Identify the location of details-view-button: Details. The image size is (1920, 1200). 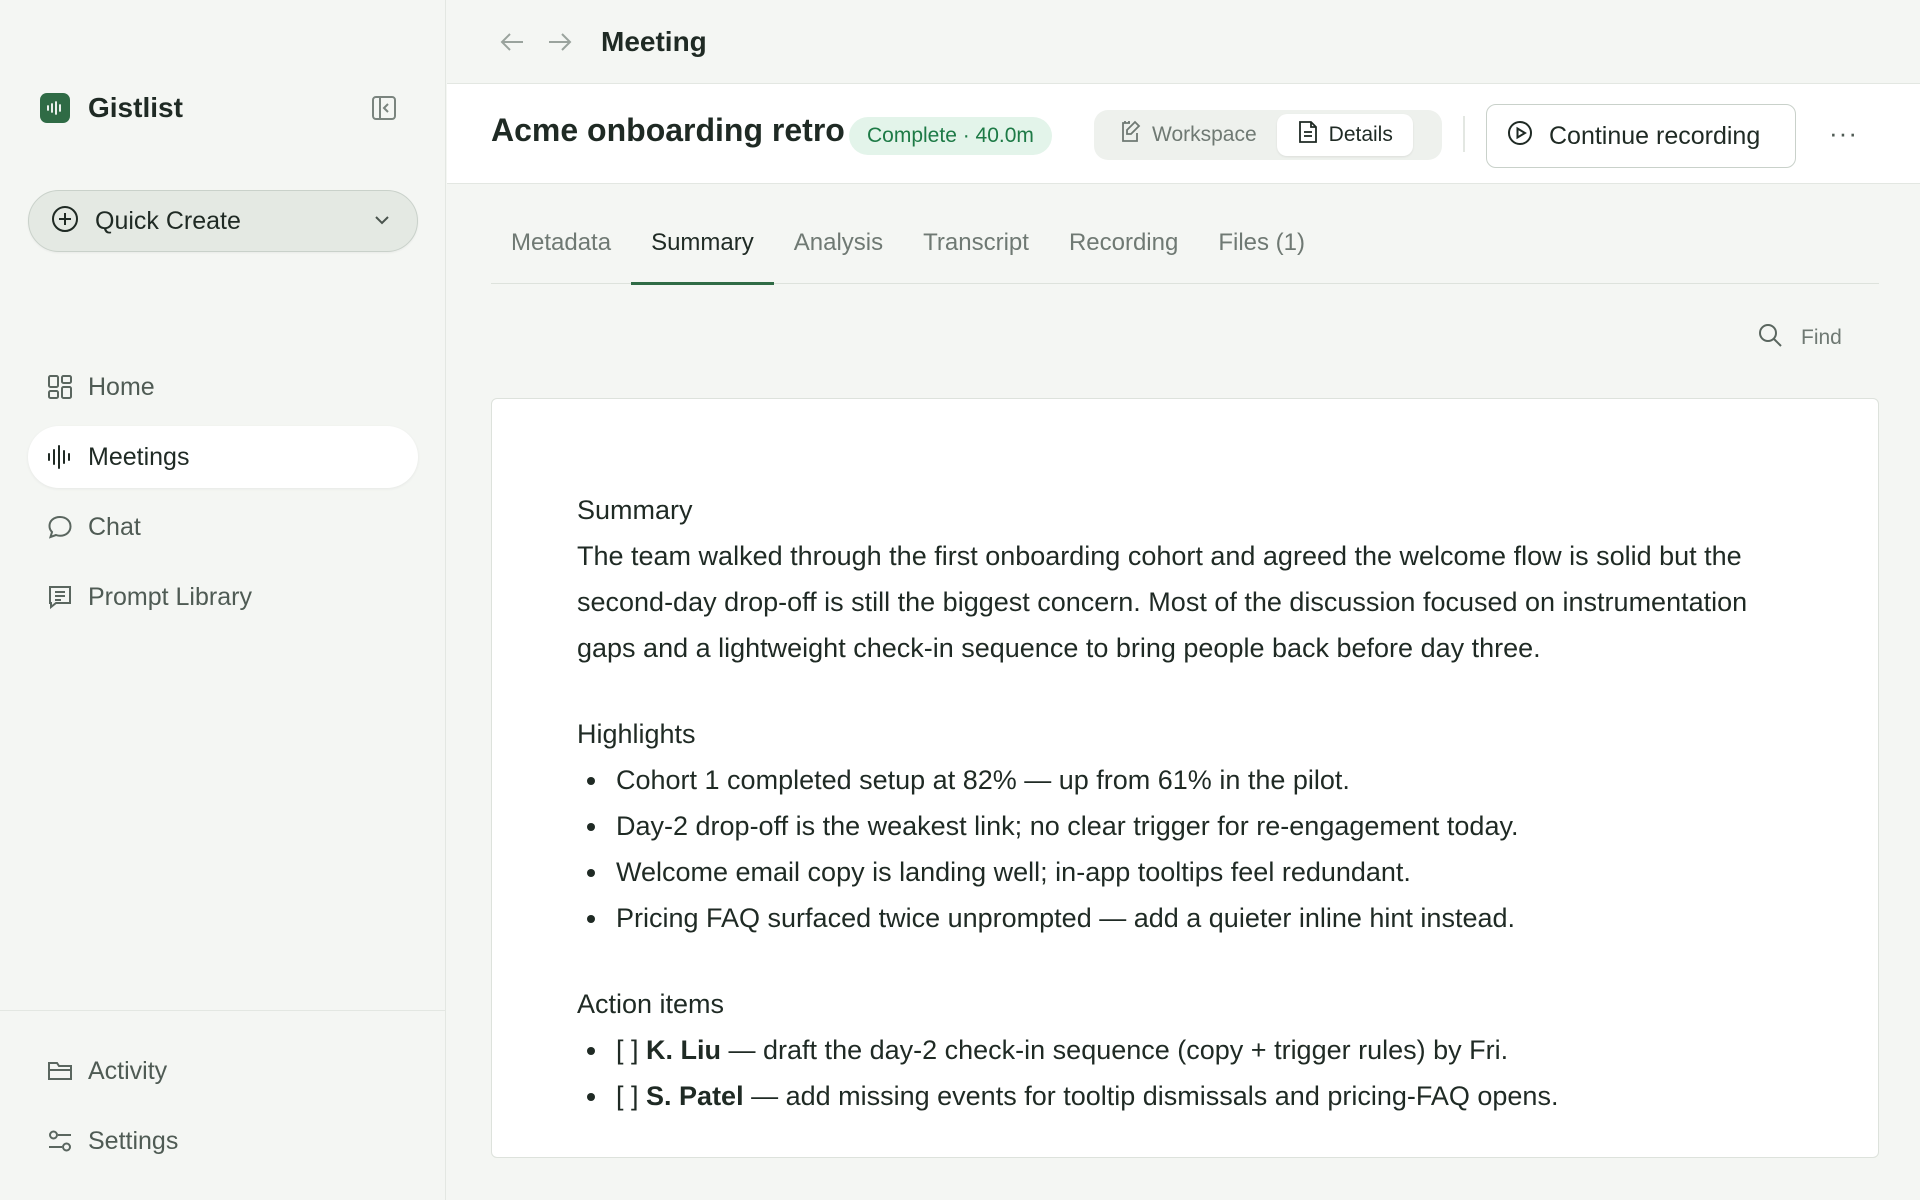
(1344, 135).